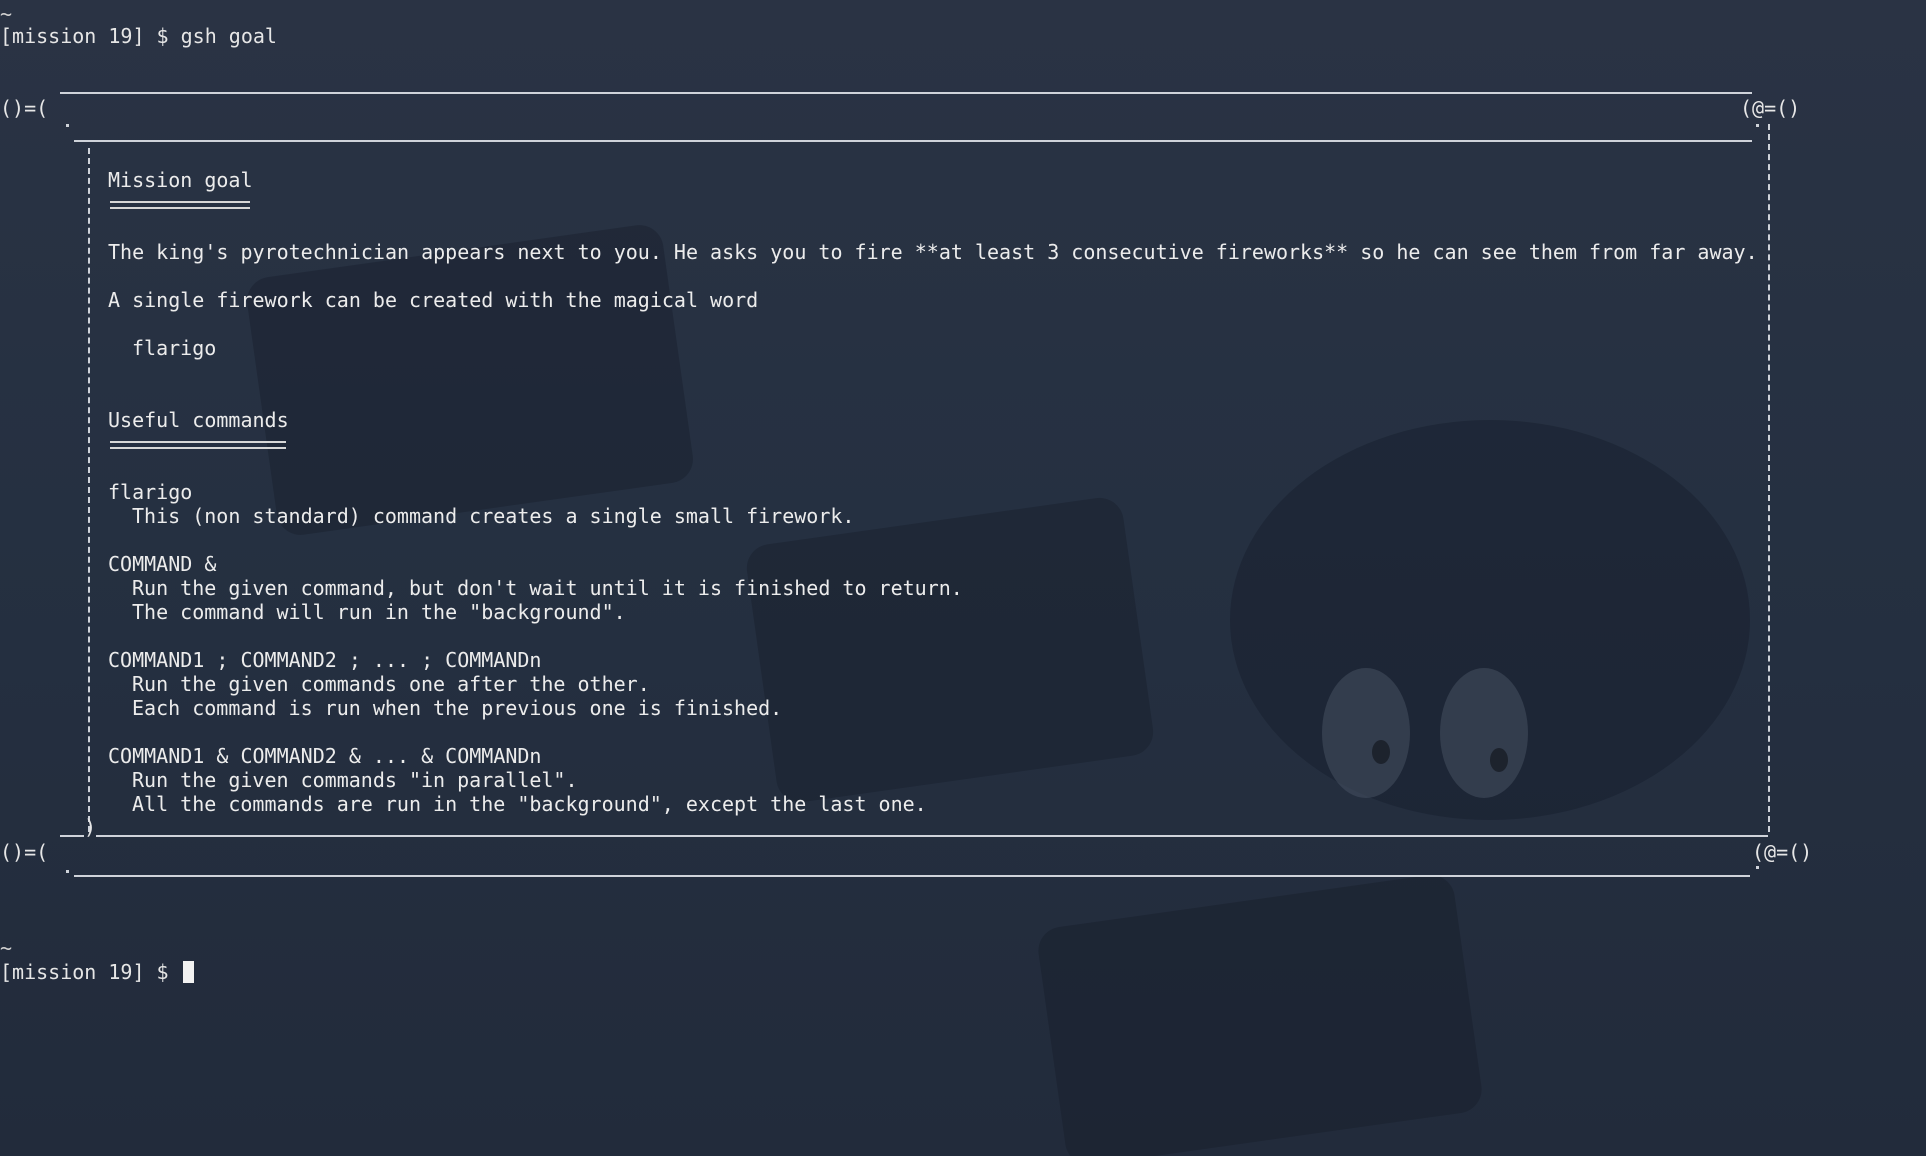  I want to click on scroll-bottom-rule-lower, so click(912, 876).